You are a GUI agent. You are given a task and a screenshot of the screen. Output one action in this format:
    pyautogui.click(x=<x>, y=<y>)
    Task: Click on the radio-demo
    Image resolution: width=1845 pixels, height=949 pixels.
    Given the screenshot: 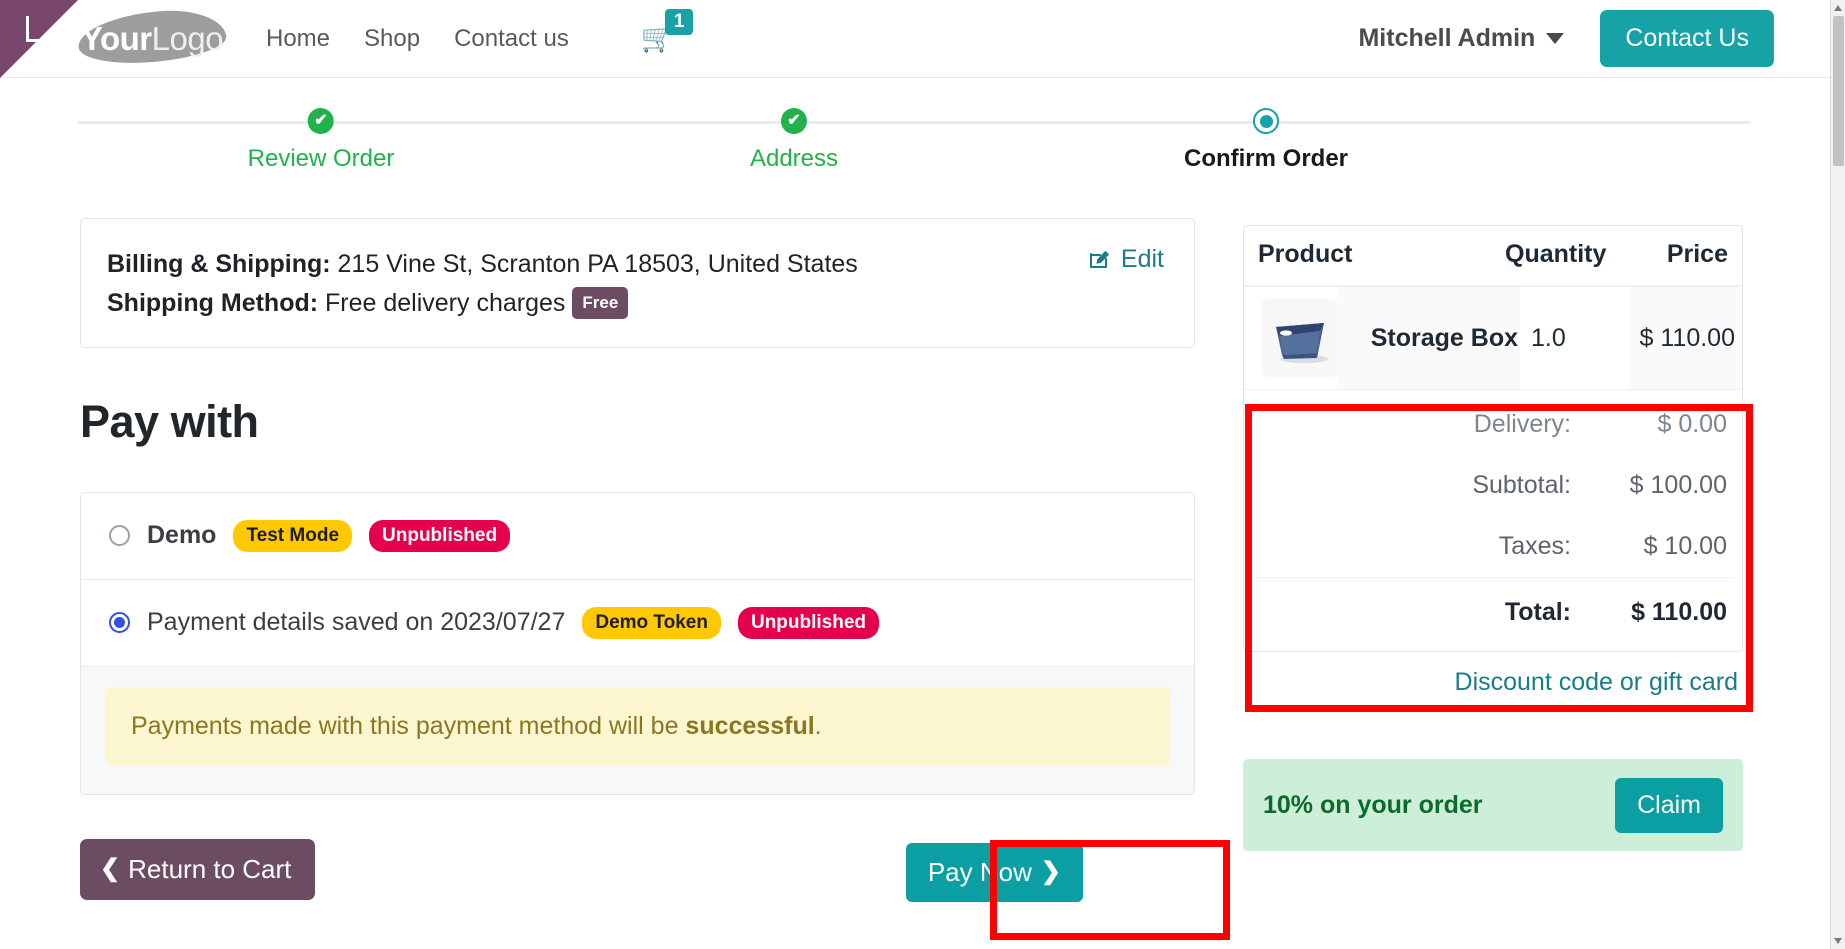 What is the action you would take?
    pyautogui.click(x=119, y=535)
    